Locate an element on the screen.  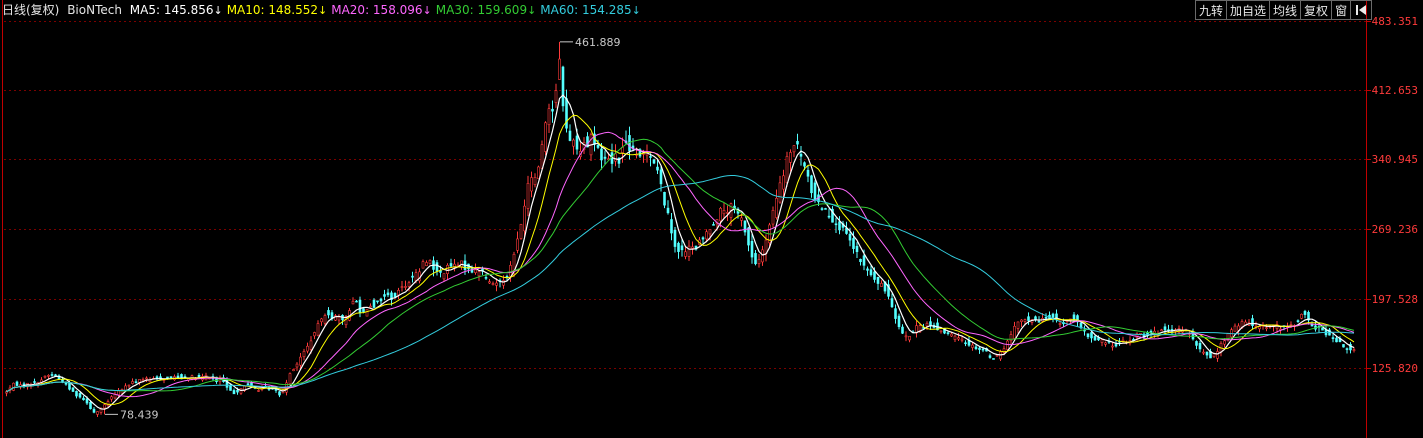
moving-average-button: 均线 is located at coordinates (1285, 10).